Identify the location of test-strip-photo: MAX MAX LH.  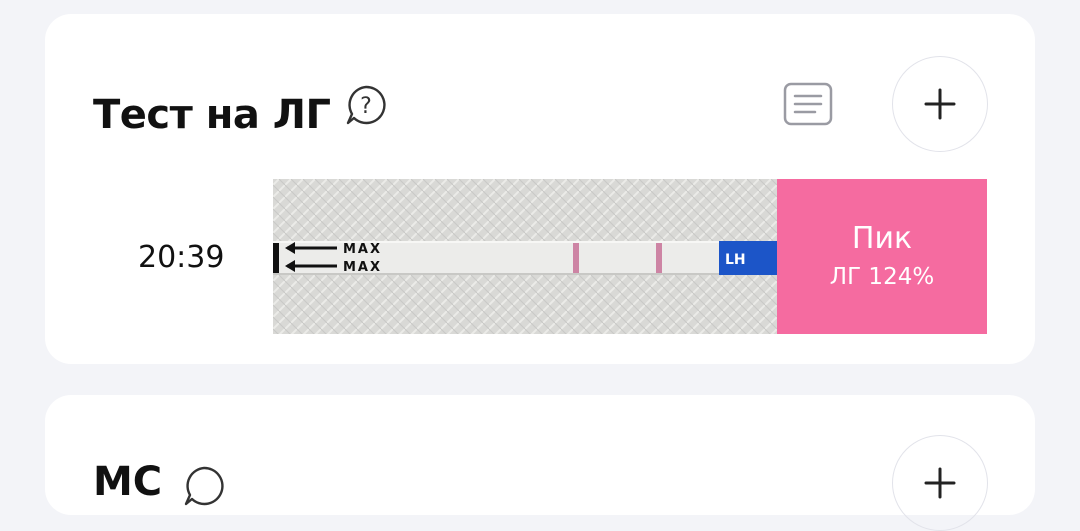
(525, 256).